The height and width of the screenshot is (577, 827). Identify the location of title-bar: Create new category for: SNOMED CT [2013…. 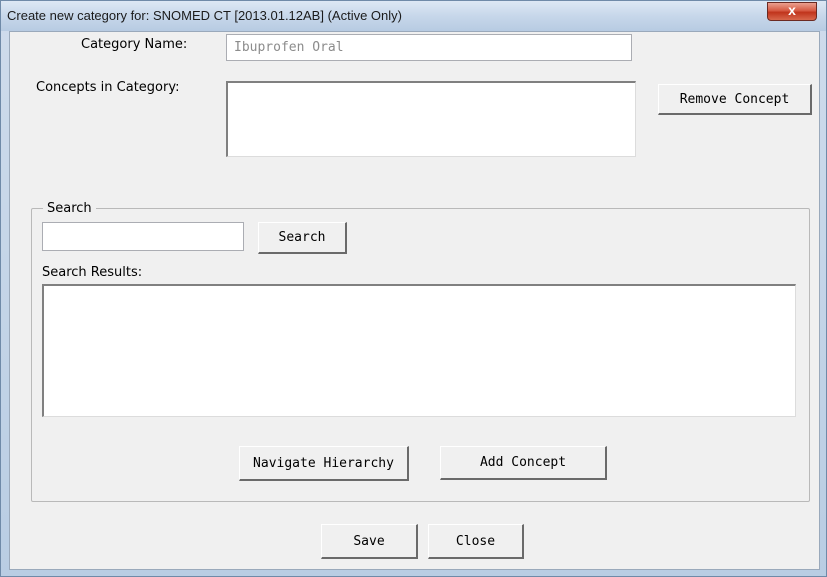
(413, 16).